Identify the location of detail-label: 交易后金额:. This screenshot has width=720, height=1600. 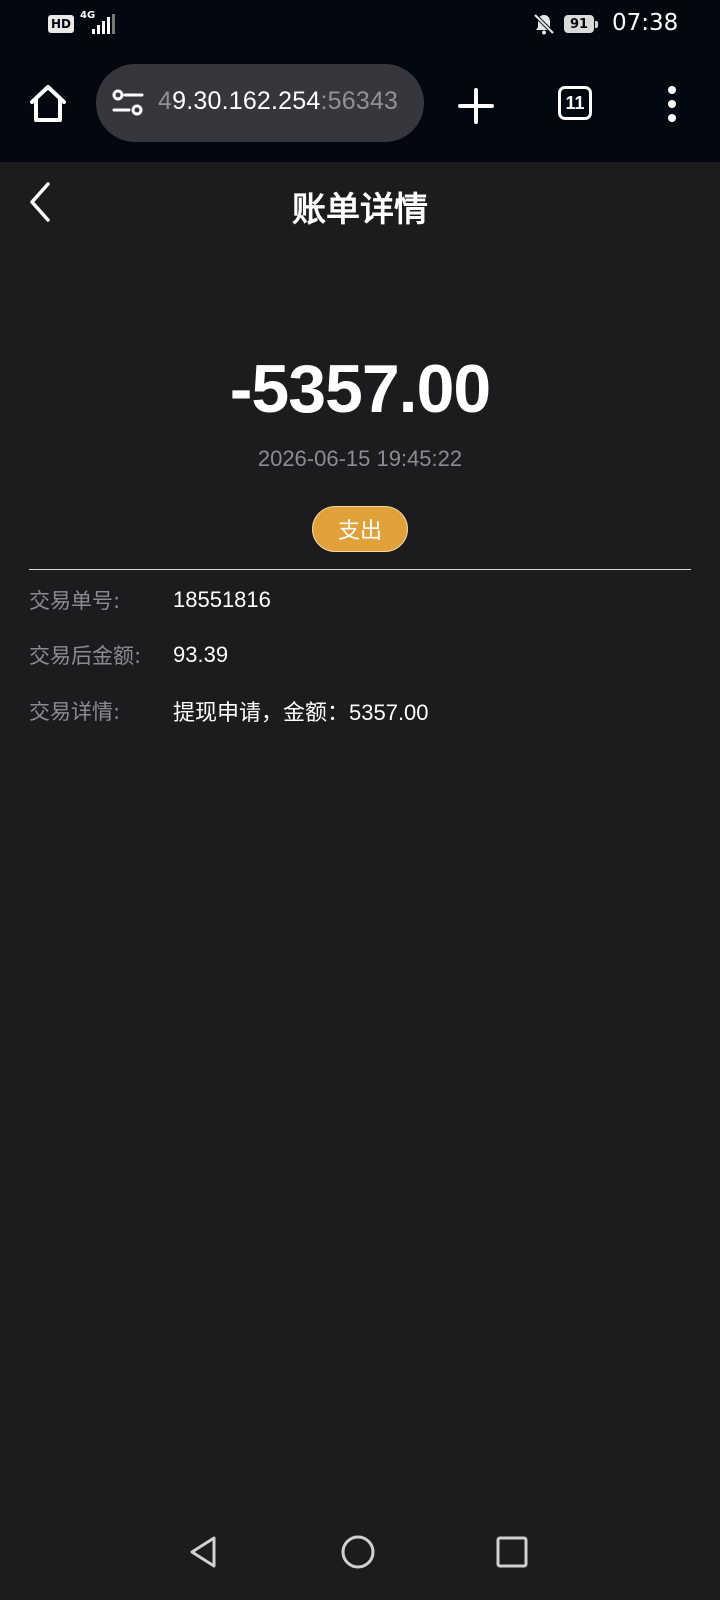
(85, 656).